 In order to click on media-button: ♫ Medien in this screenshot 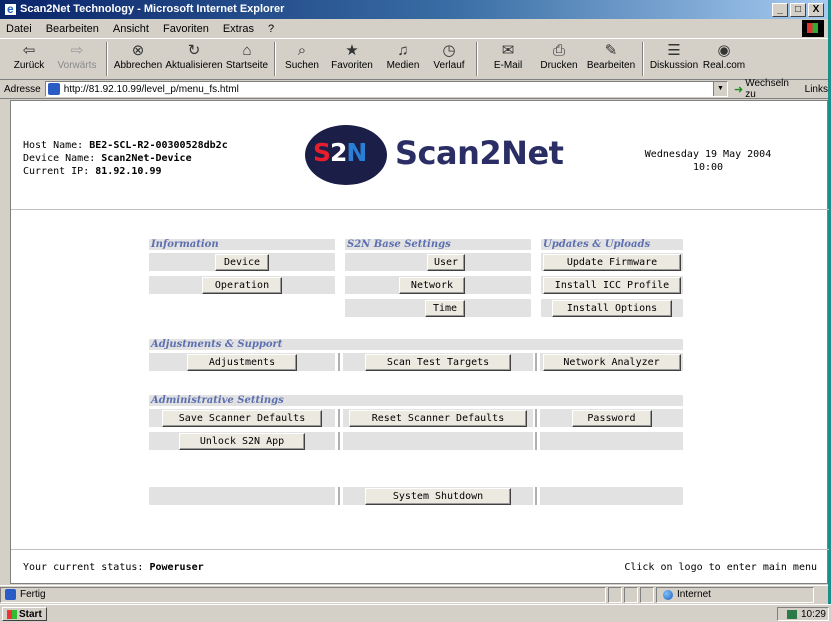, I will do `click(403, 59)`.